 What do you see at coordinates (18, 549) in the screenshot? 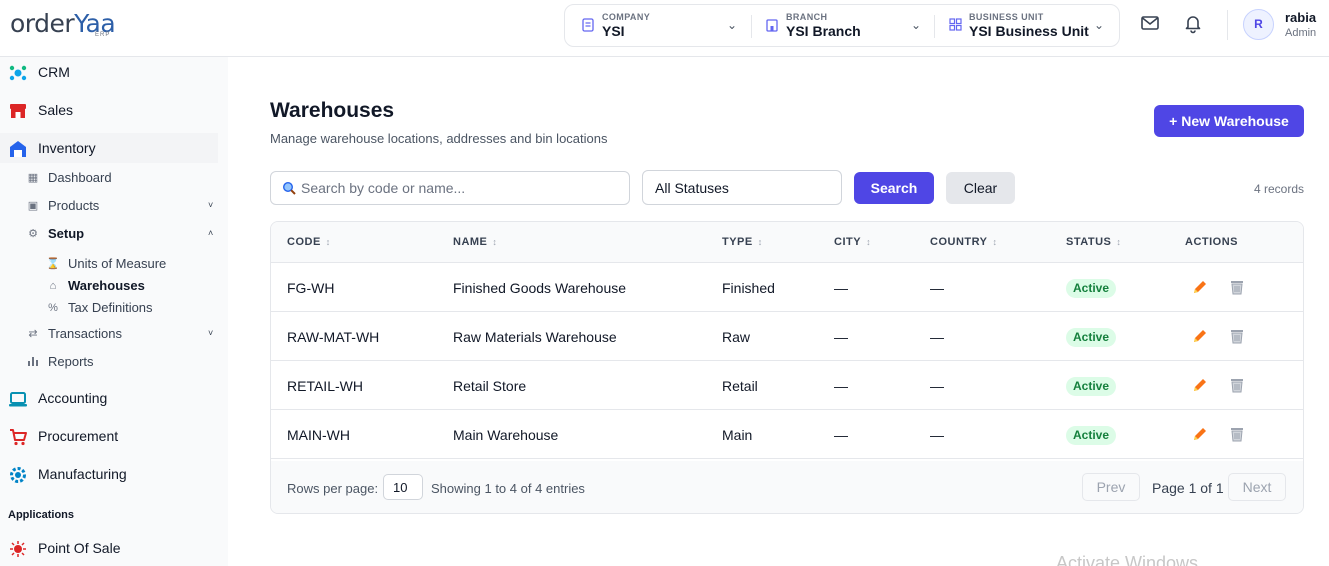
I see `pos-icon` at bounding box center [18, 549].